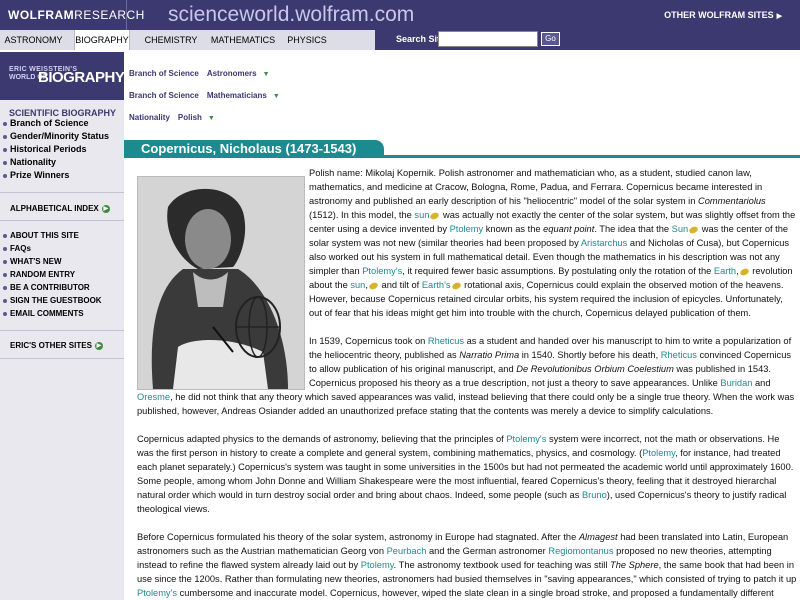  Describe the element at coordinates (47, 313) in the screenshot. I see `sidebar-link-label: EMAIL COMMENTS` at that location.